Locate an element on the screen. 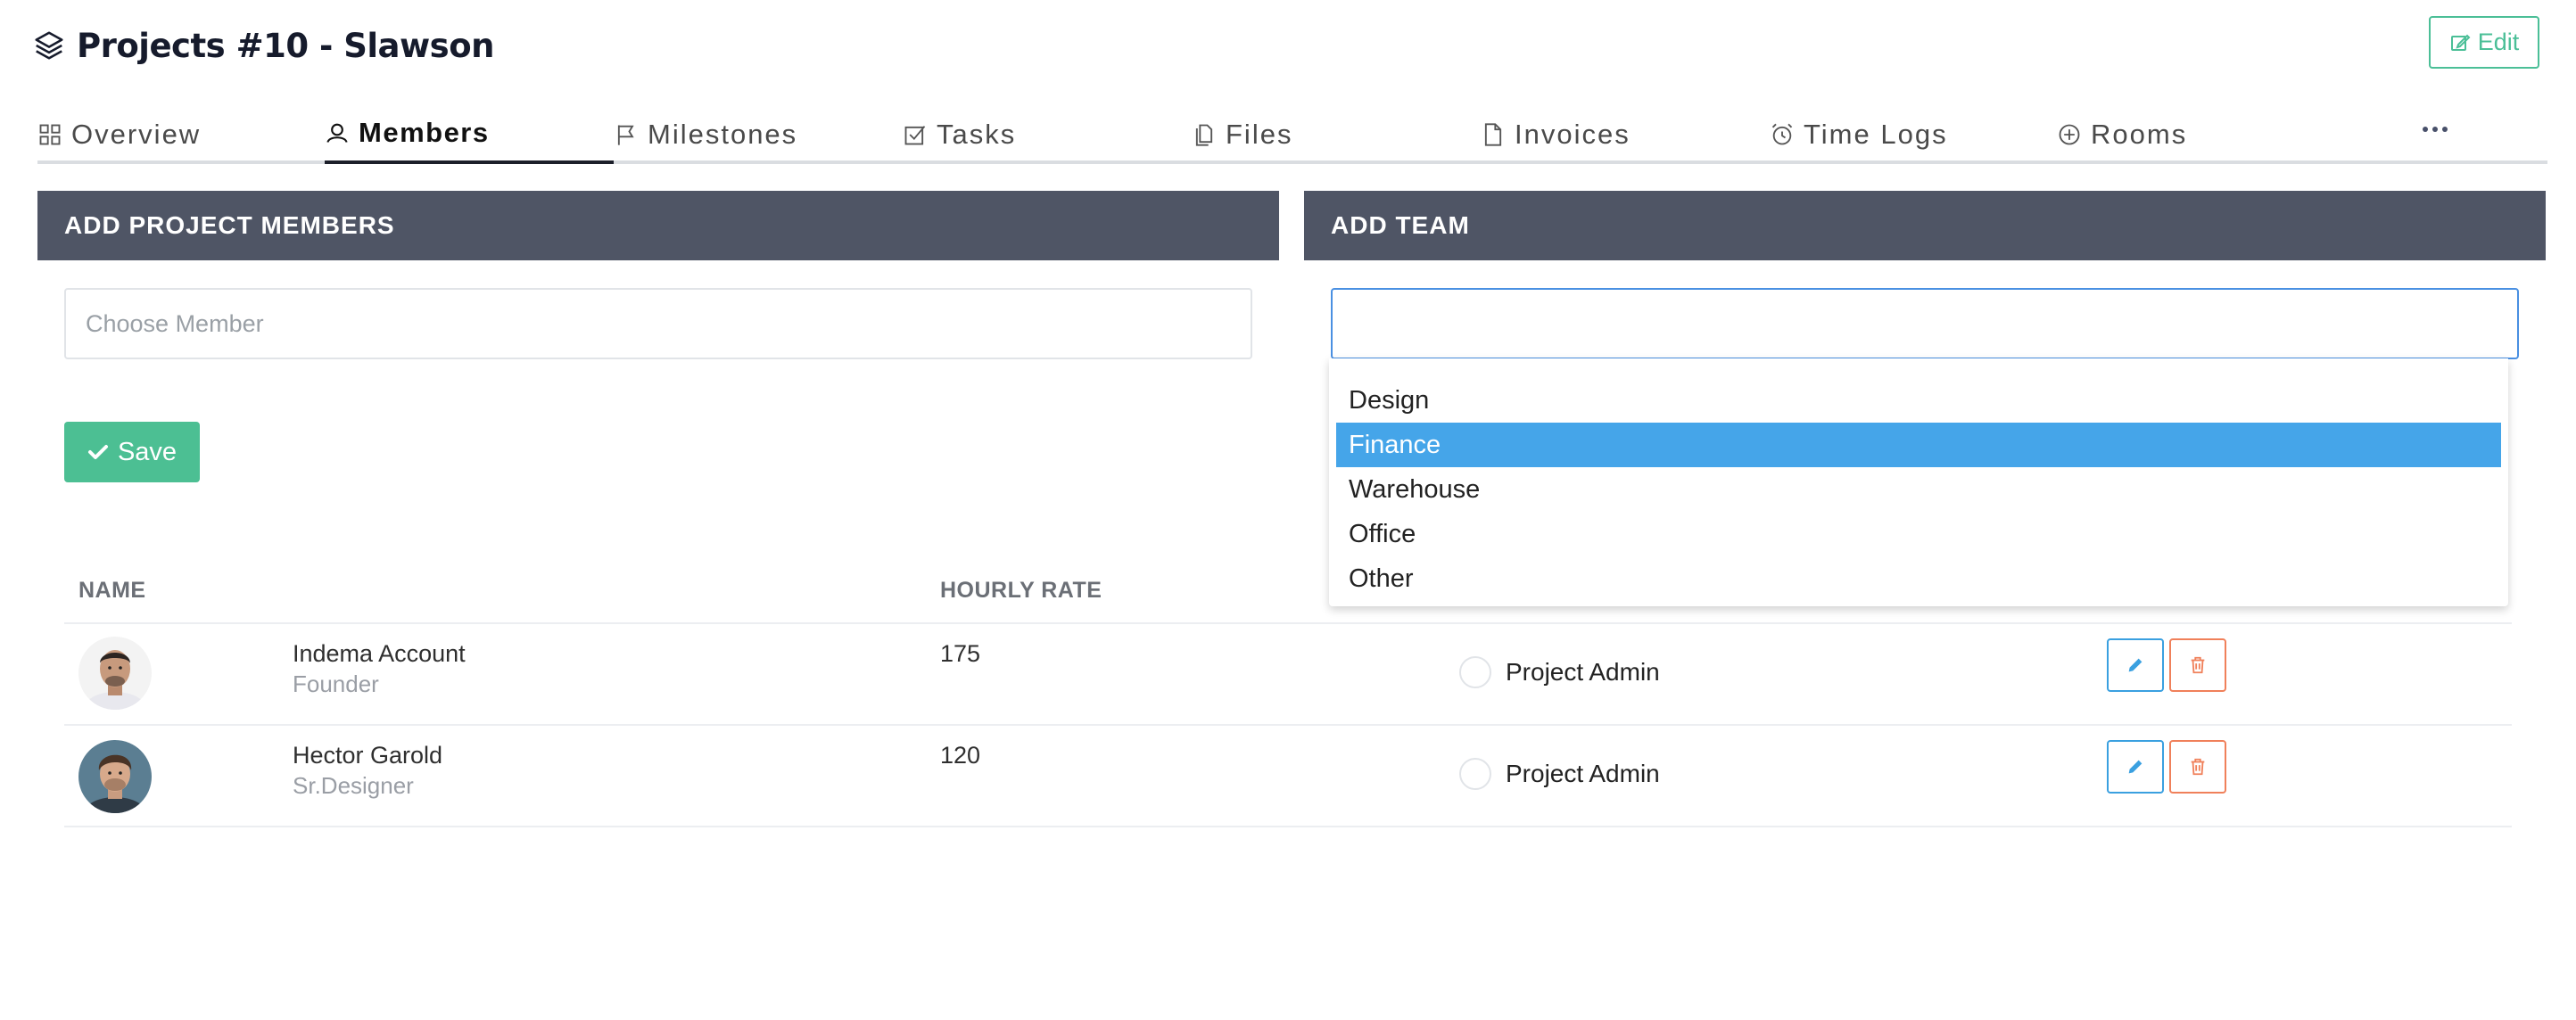 This screenshot has width=2576, height=1020. save-button: Save is located at coordinates (132, 452).